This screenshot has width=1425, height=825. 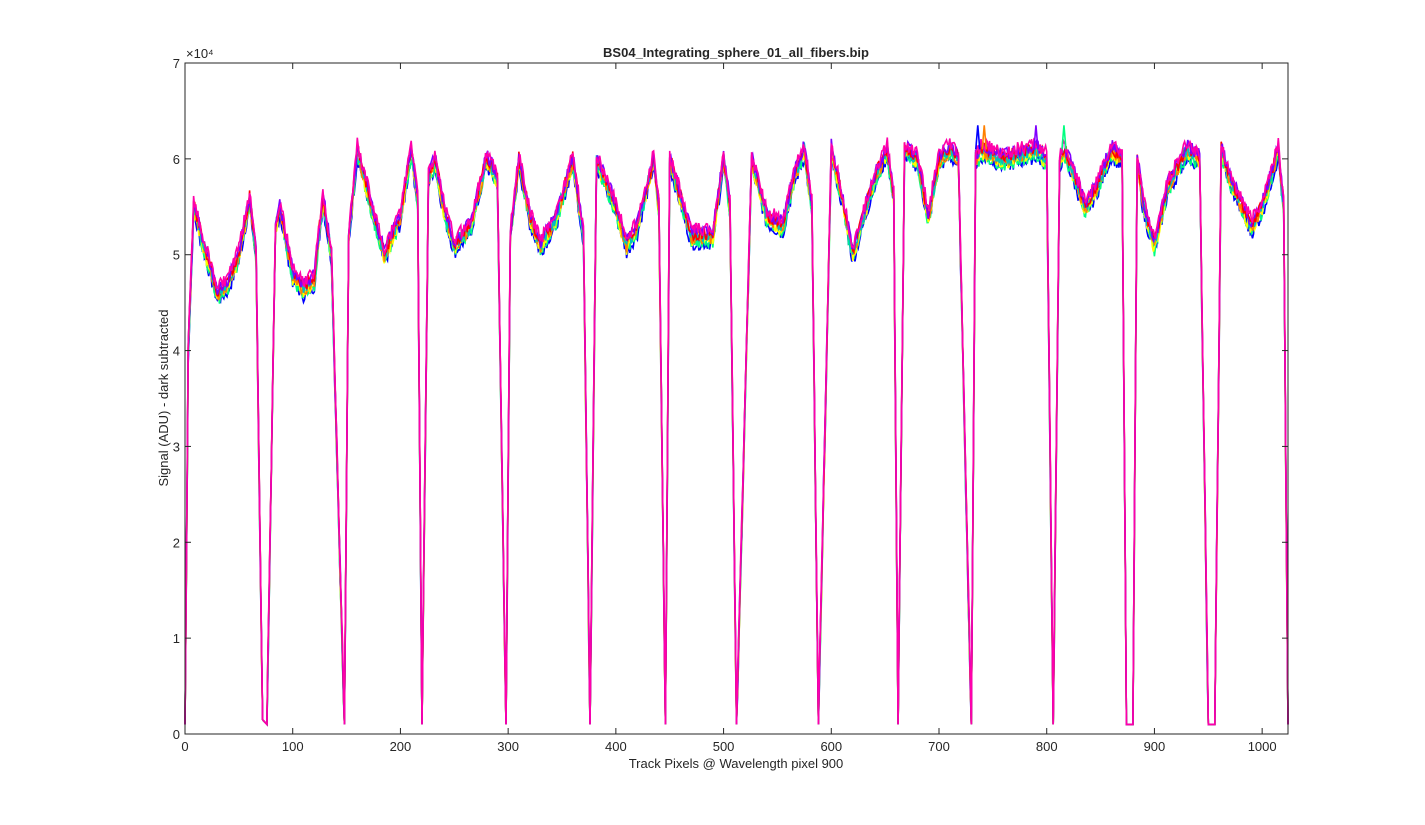 I want to click on x-tick-label: 100, so click(x=293, y=746).